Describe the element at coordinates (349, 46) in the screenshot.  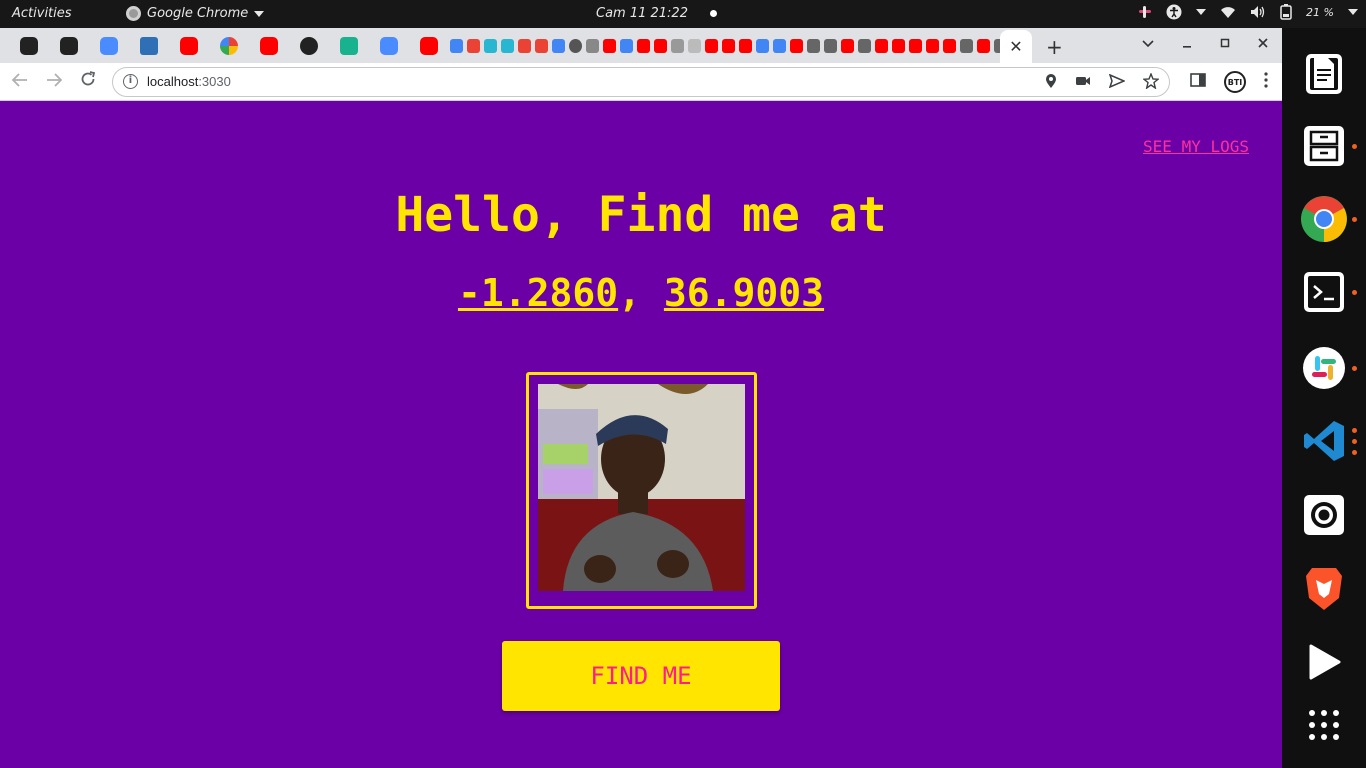
I see `replit-icon` at that location.